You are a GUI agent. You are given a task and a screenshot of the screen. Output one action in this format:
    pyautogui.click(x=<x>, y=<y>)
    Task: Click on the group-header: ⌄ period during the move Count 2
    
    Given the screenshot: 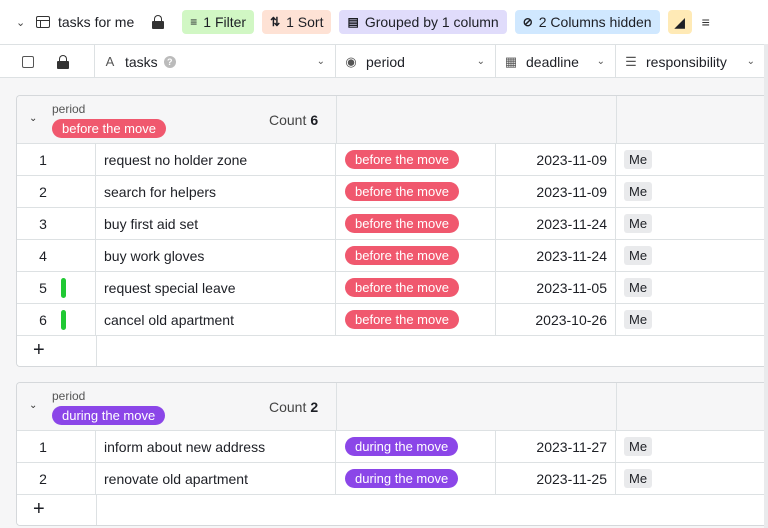 What is the action you would take?
    pyautogui.click(x=392, y=407)
    